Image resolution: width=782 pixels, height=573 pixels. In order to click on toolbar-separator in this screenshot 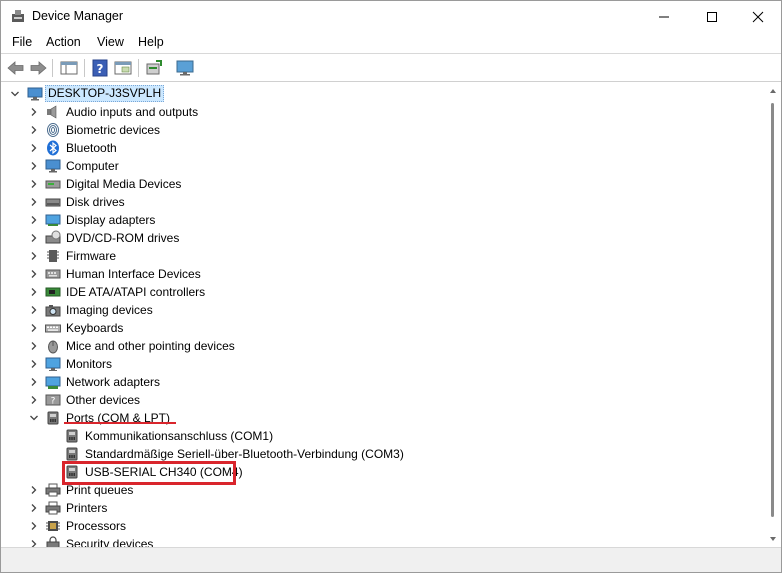, I will do `click(138, 68)`.